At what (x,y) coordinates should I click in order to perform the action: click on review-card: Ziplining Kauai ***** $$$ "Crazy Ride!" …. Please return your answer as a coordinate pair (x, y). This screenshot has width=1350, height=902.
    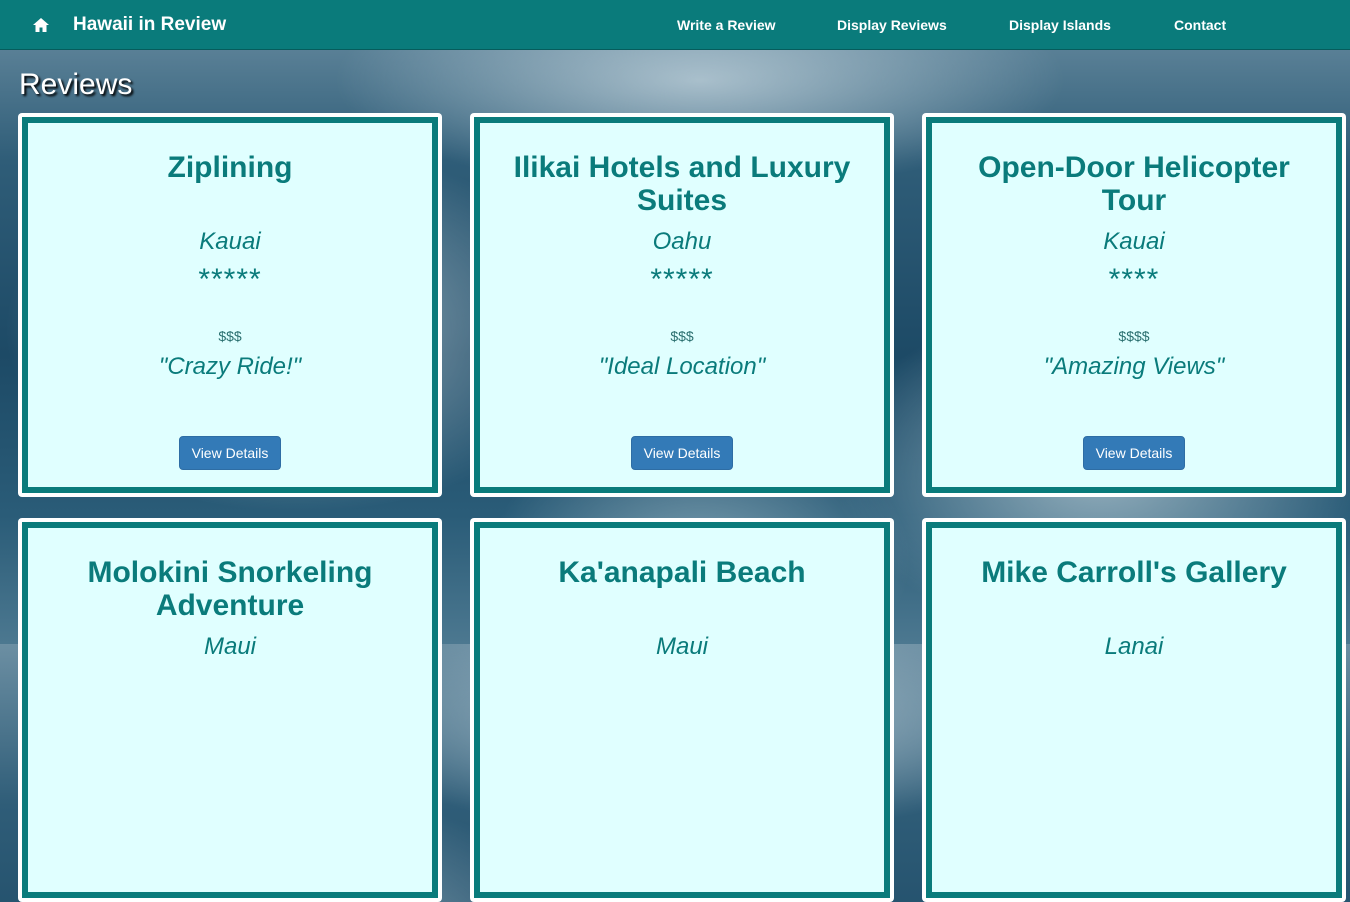
    Looking at the image, I should click on (230, 305).